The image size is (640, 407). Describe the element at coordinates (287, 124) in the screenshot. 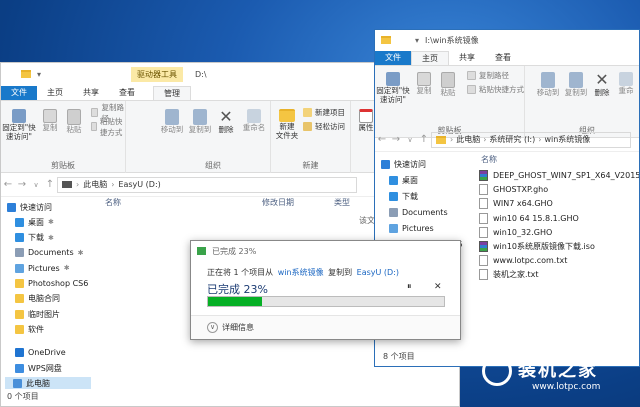

I see `new-folder-button: 新建 文件夹` at that location.